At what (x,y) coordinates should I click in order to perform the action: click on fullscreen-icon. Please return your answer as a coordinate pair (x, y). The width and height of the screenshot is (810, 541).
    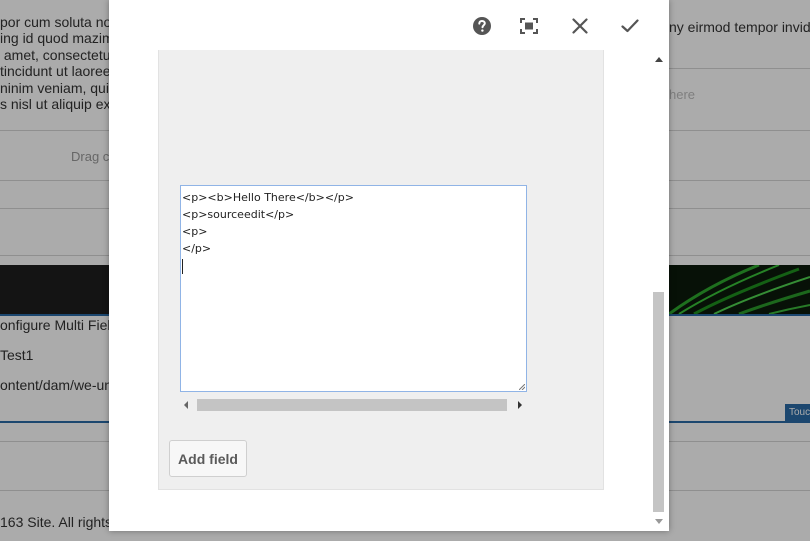
    Looking at the image, I should click on (529, 26).